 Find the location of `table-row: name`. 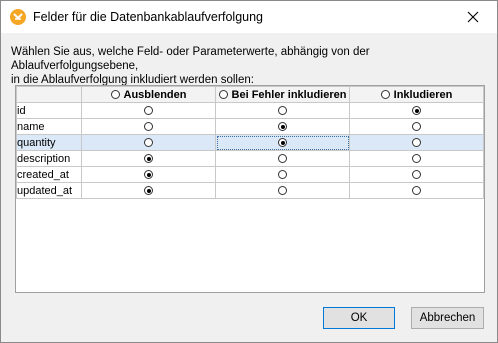

table-row: name is located at coordinates (250, 126).